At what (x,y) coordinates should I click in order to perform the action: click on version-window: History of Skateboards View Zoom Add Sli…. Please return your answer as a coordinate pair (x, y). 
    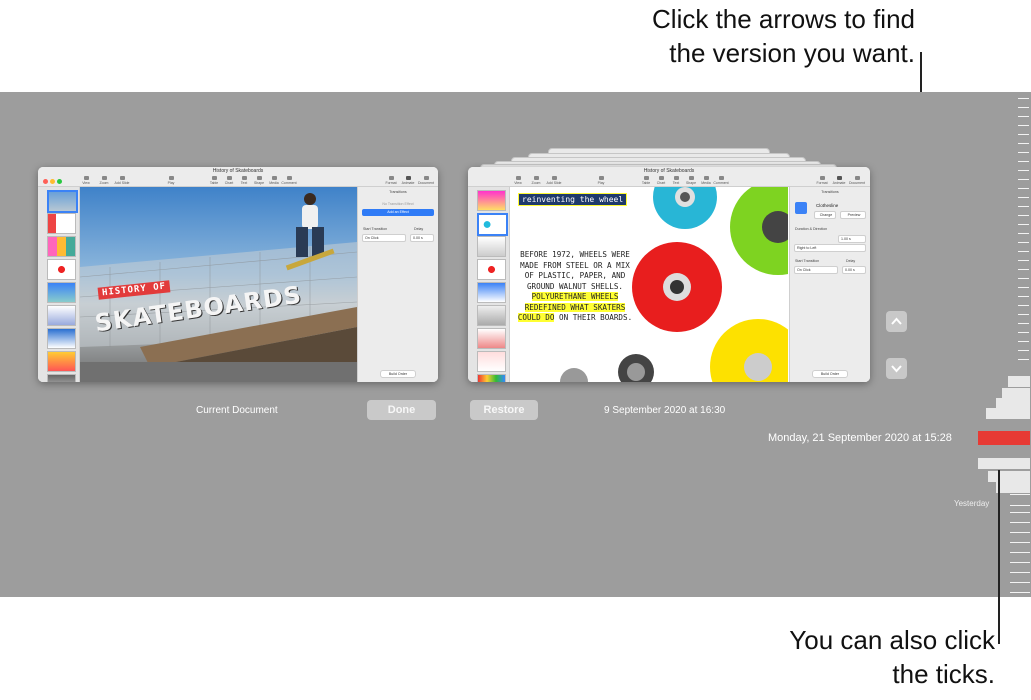
    Looking at the image, I should click on (669, 274).